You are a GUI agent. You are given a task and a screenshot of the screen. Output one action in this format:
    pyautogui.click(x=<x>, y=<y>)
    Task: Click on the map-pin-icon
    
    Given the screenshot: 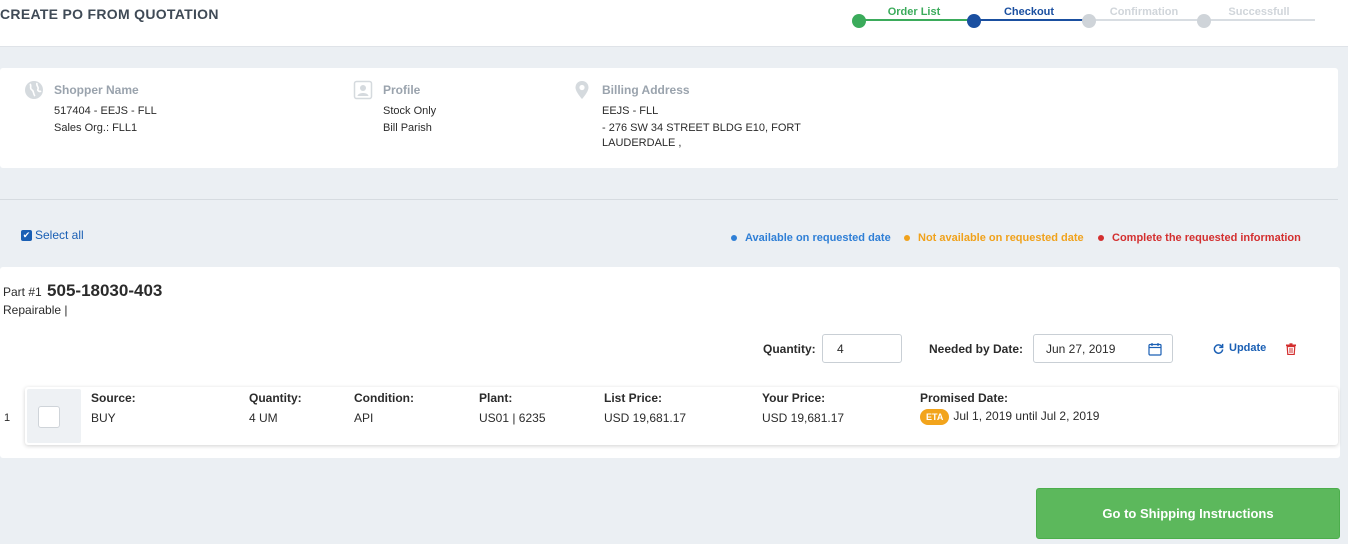 What is the action you would take?
    pyautogui.click(x=582, y=90)
    